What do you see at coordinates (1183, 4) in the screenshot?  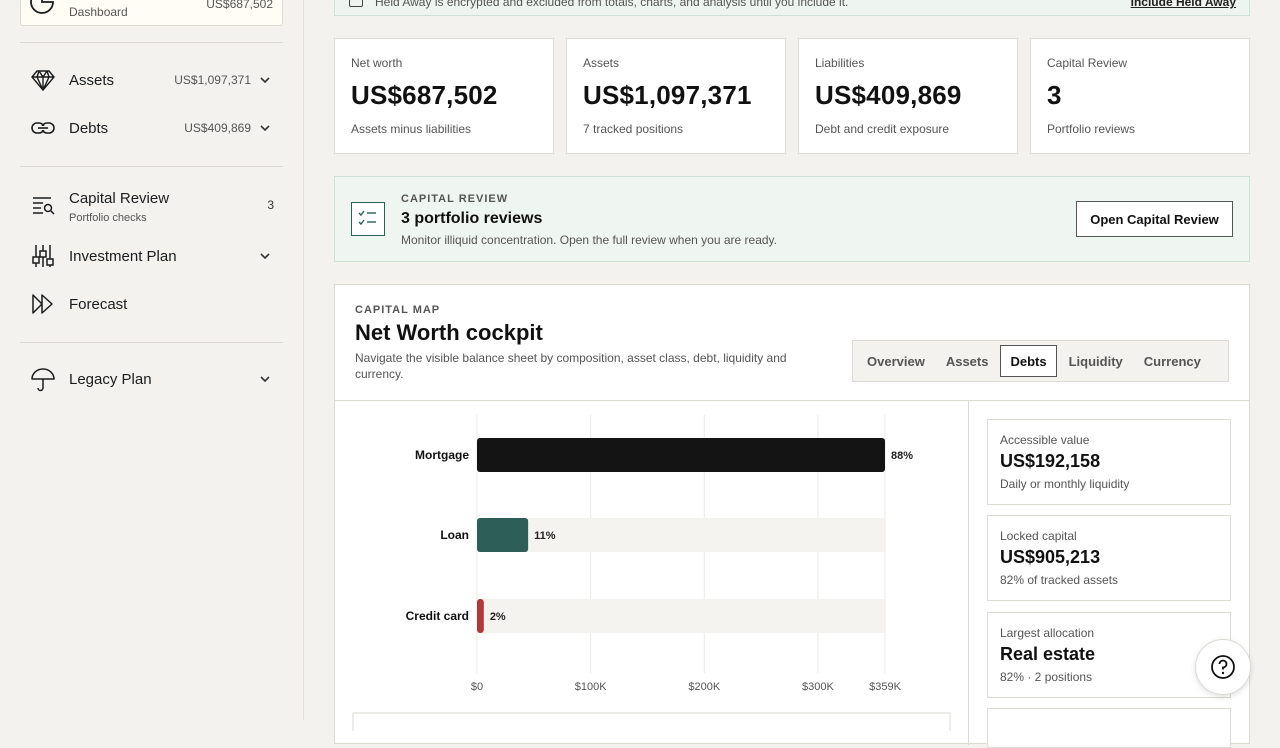 I see `include-held-away-link: Include Held Away` at bounding box center [1183, 4].